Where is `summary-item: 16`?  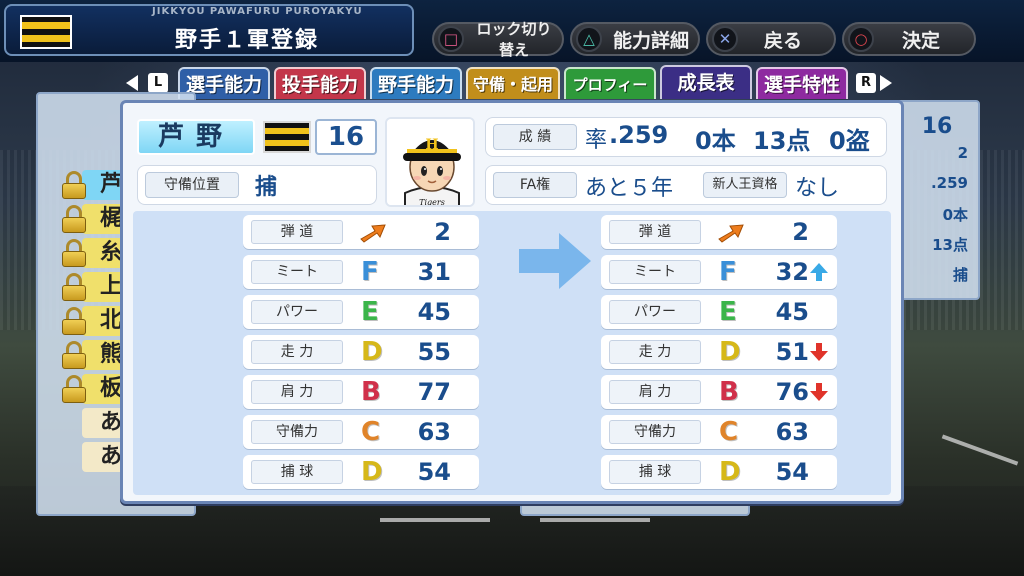 summary-item: 16 is located at coordinates (937, 126).